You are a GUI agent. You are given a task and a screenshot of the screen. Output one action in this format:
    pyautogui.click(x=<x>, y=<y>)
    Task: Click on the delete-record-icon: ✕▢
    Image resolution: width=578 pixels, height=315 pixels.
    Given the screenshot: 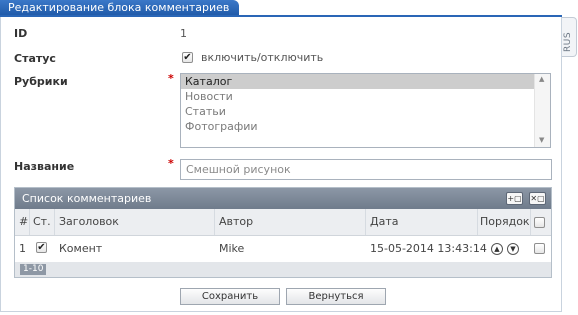 What is the action you would take?
    pyautogui.click(x=537, y=198)
    